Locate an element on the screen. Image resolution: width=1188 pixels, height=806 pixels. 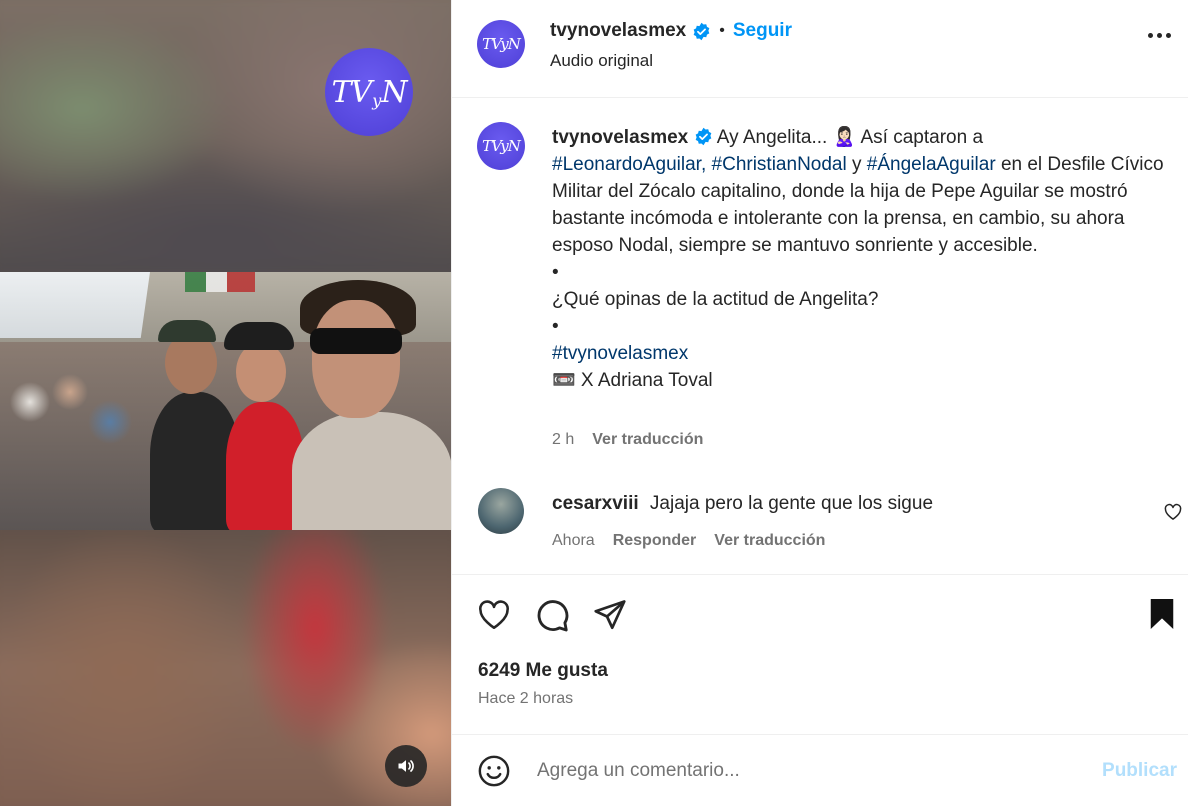
volume-icon is located at coordinates (406, 766).